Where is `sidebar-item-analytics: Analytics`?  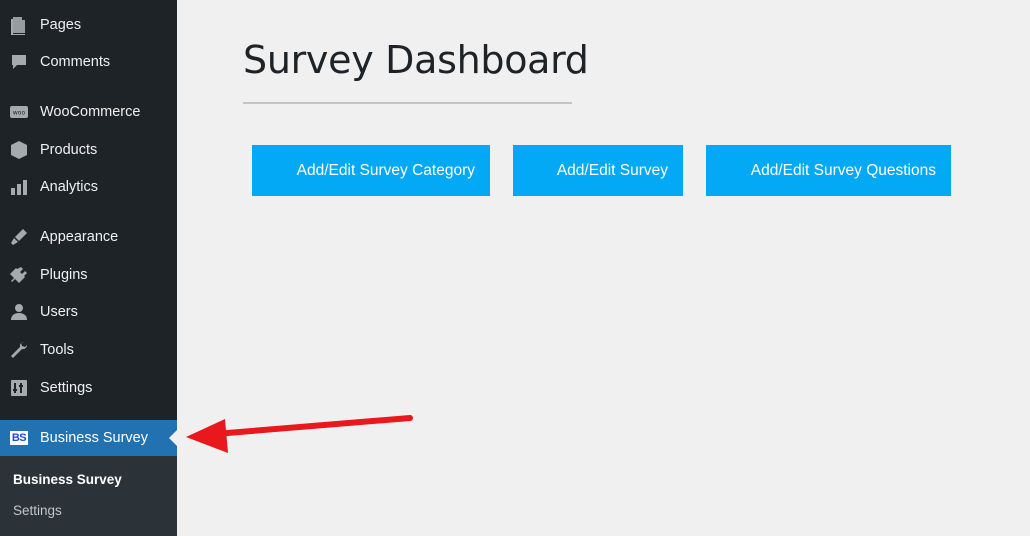 sidebar-item-analytics: Analytics is located at coordinates (88, 187).